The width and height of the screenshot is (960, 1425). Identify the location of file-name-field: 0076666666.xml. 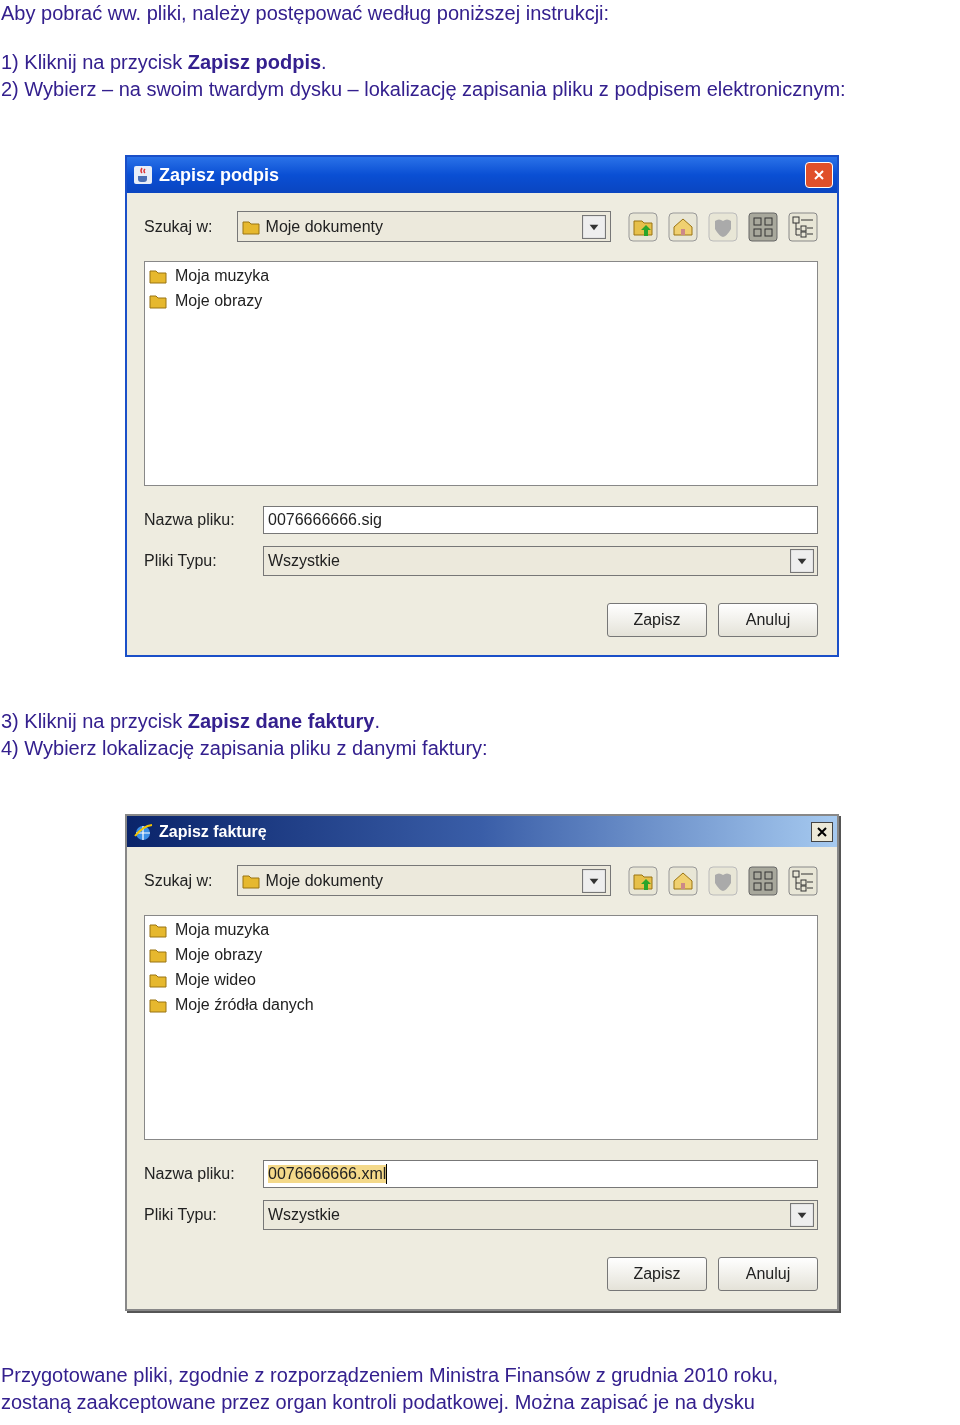
(540, 1174).